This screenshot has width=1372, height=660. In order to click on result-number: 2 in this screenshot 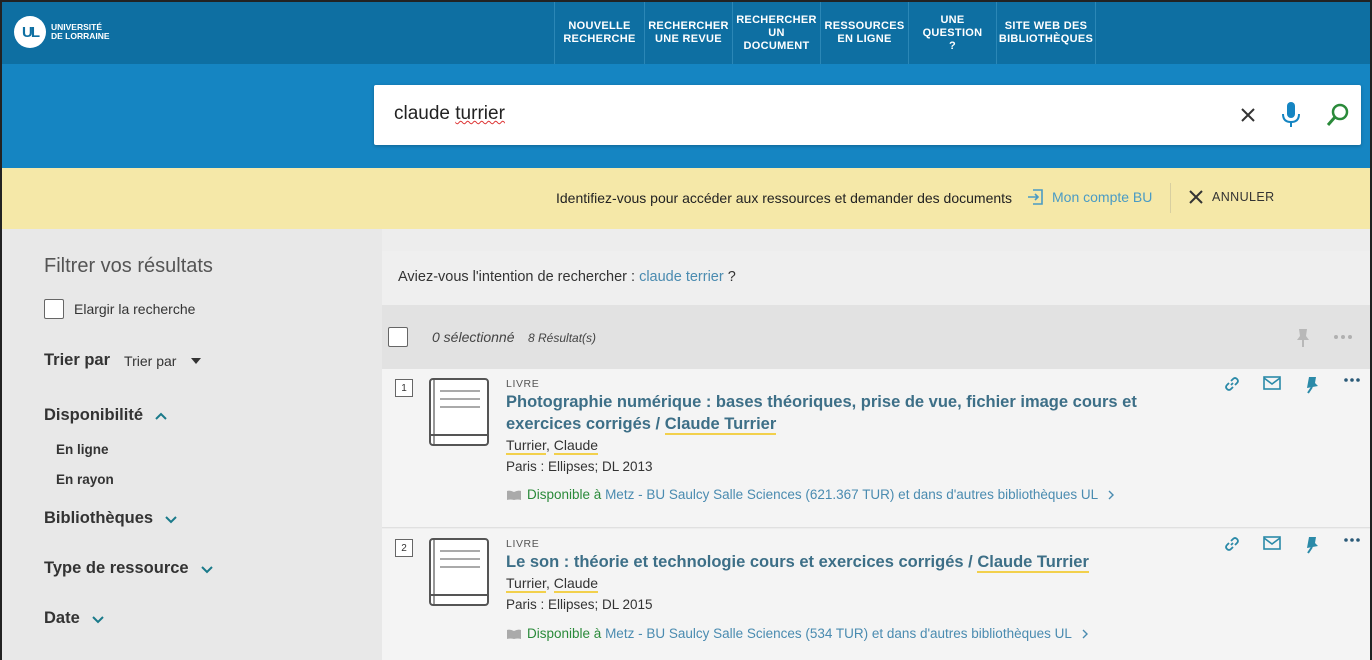, I will do `click(404, 548)`.